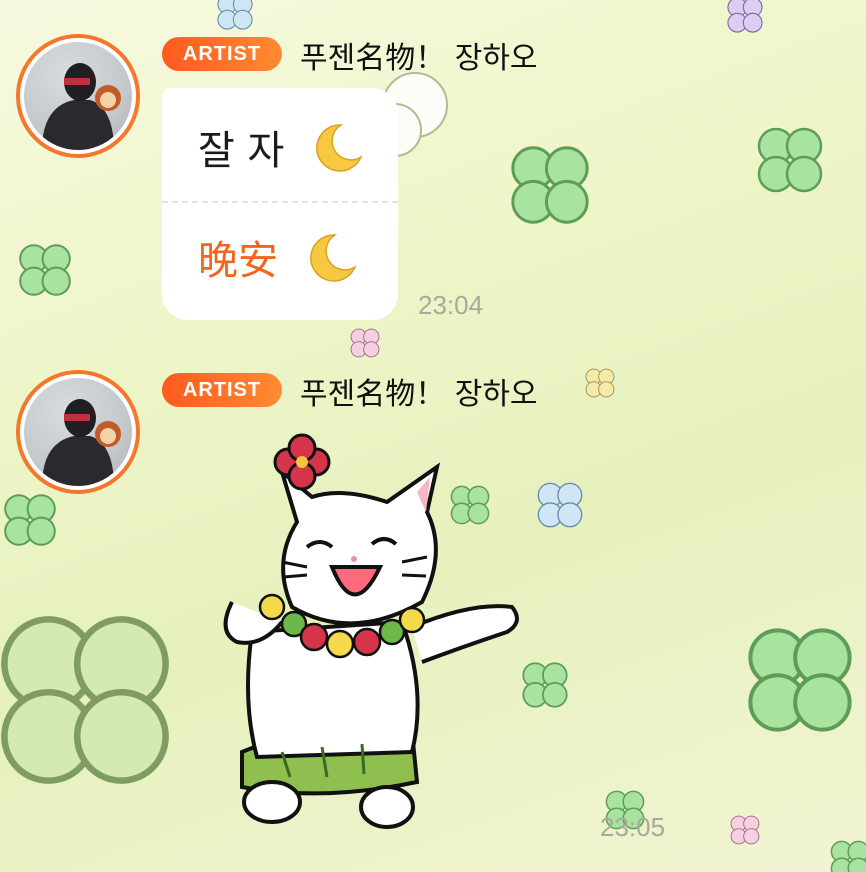  Describe the element at coordinates (451, 305) in the screenshot. I see `message-timestamp: 23:04` at that location.